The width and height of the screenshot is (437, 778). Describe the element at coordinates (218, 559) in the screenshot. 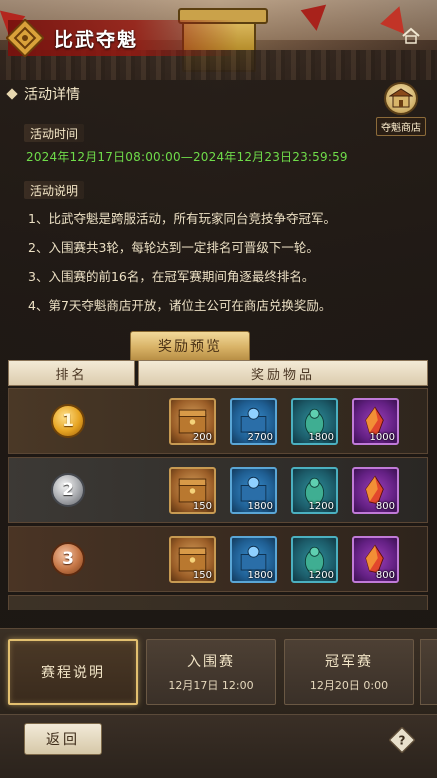

I see `table-row: 3 150 1800 1200 800` at that location.